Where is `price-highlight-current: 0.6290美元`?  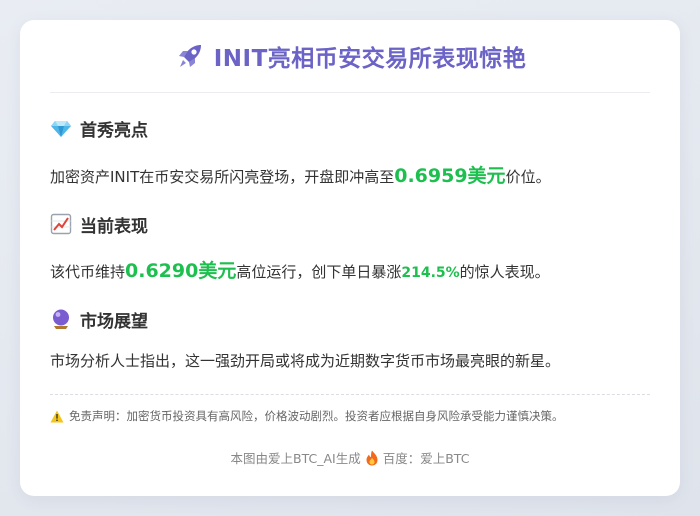 price-highlight-current: 0.6290美元 is located at coordinates (181, 271).